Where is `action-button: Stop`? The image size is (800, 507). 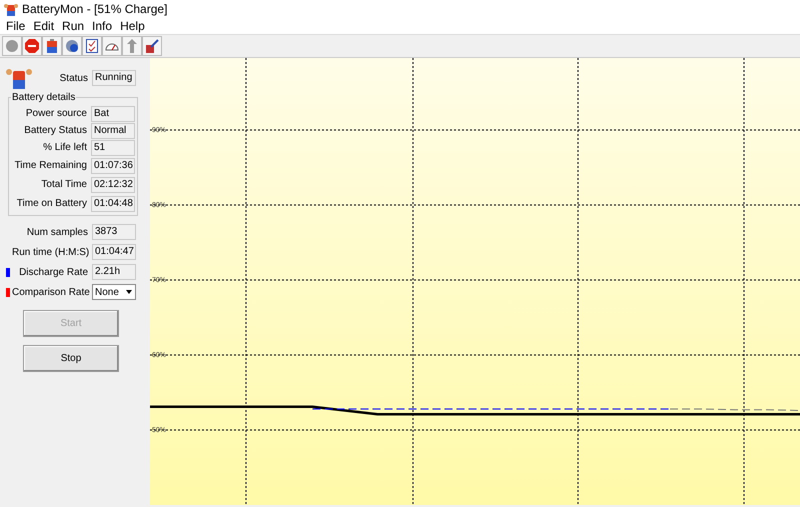 action-button: Stop is located at coordinates (71, 358).